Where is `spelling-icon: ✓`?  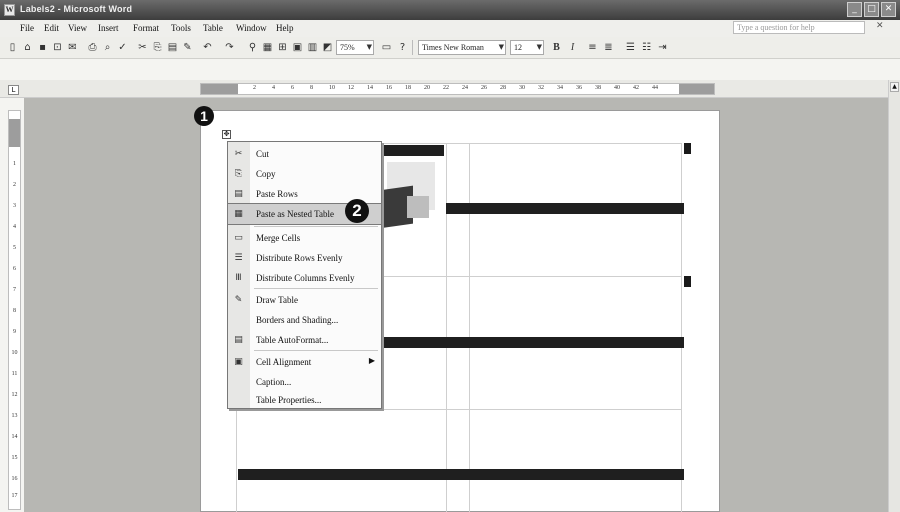 spelling-icon: ✓ is located at coordinates (122, 47).